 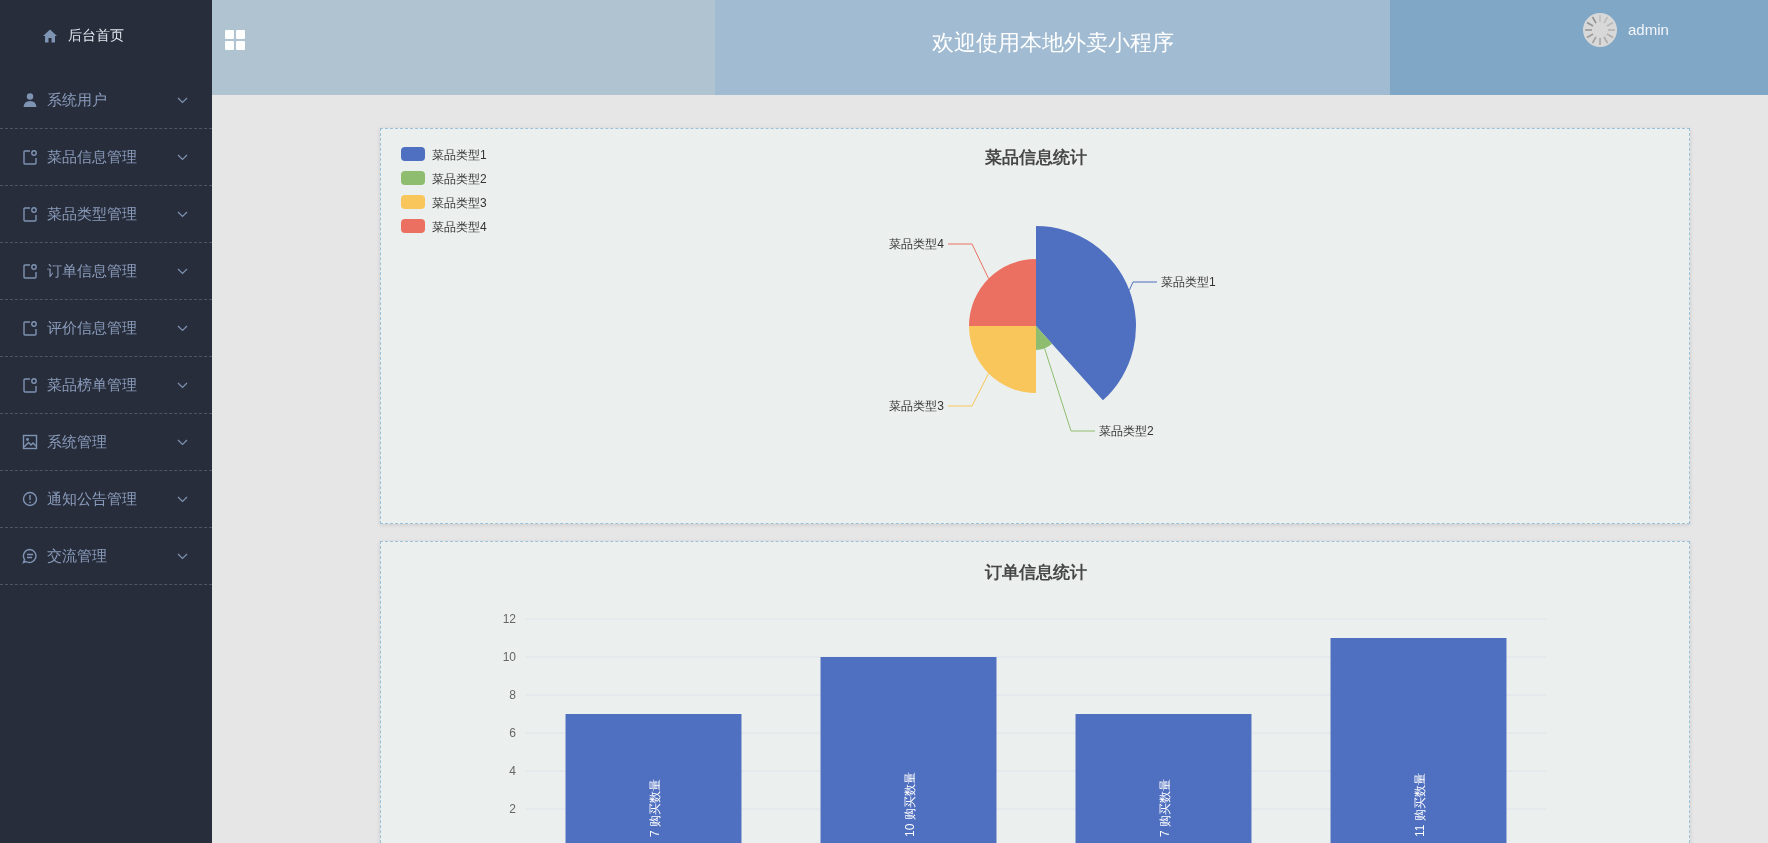 What do you see at coordinates (50, 36) in the screenshot?
I see `home-icon` at bounding box center [50, 36].